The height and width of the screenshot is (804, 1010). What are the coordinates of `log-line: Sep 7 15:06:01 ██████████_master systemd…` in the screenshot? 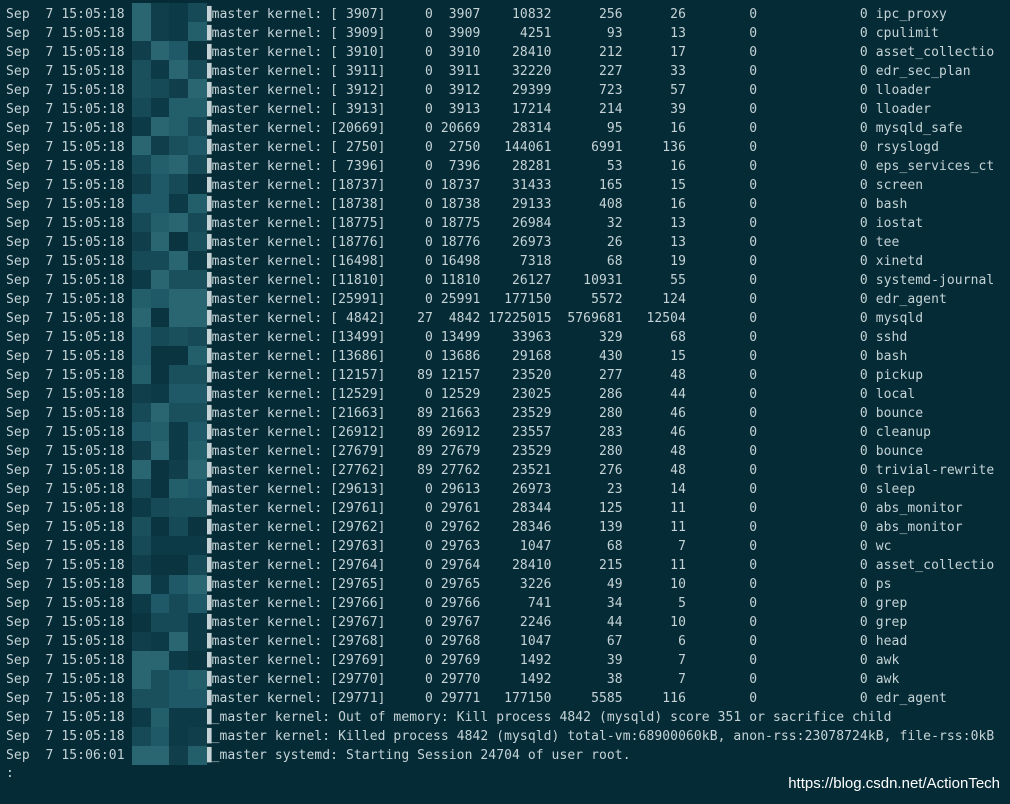 It's located at (318, 755).